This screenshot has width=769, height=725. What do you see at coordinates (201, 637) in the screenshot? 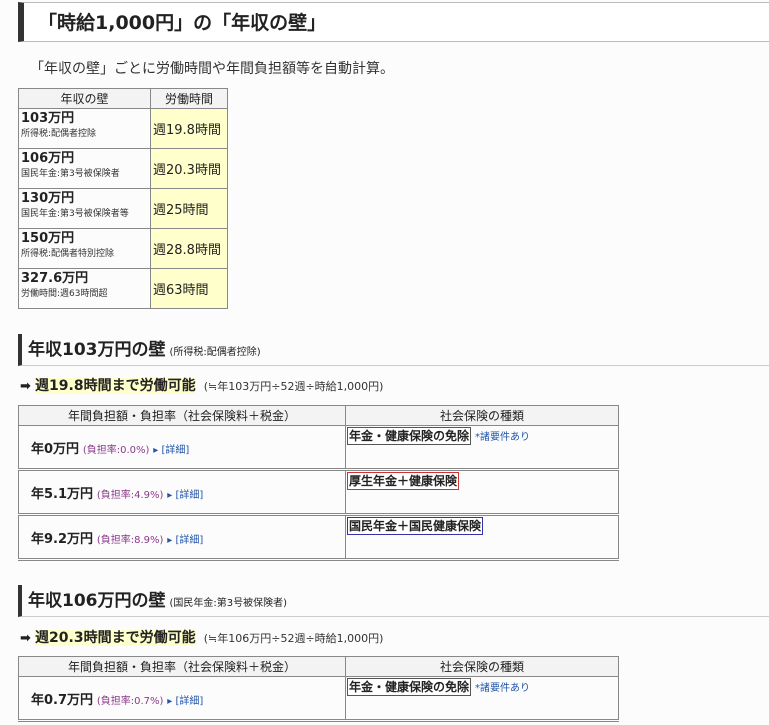
I see `hours-line-106: ➡ 週20.3時間まで労働可能 (≒年106万円÷52週÷時給1,000円)` at bounding box center [201, 637].